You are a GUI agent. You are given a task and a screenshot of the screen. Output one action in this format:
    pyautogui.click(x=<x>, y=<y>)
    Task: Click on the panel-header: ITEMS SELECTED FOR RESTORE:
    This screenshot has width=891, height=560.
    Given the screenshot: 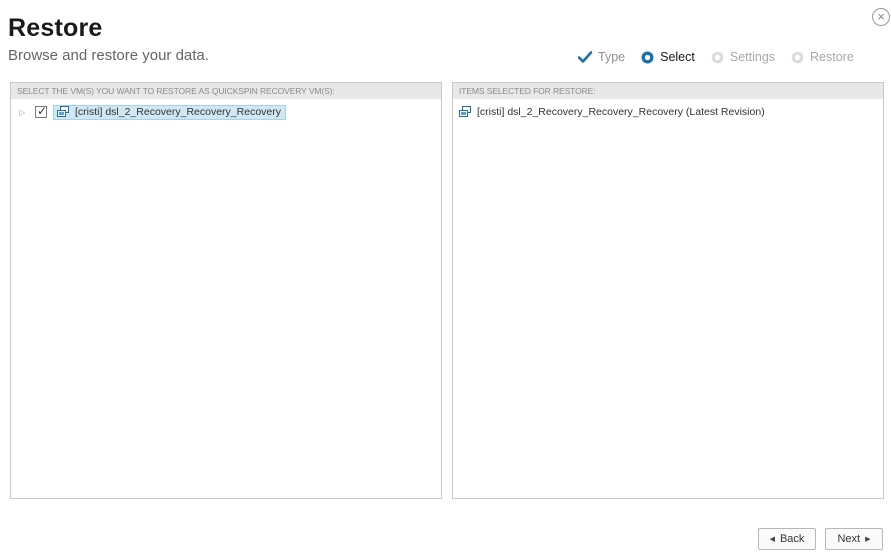 What is the action you would take?
    pyautogui.click(x=668, y=91)
    